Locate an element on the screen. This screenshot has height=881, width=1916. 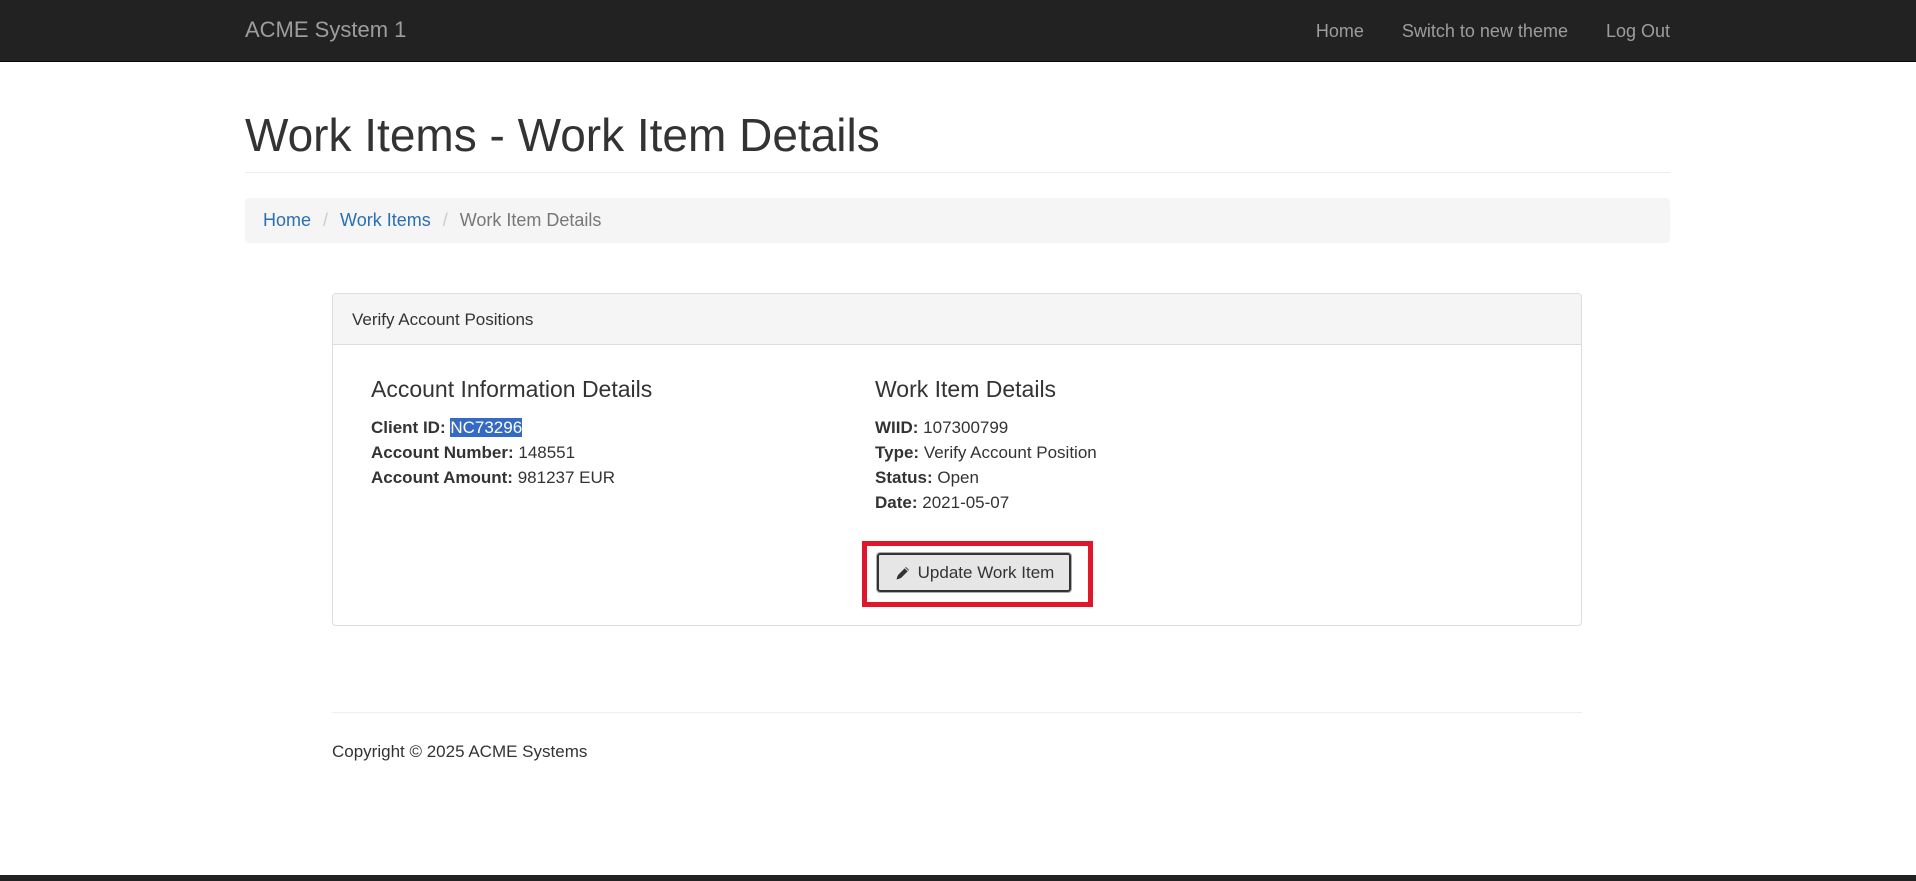
field-label: WIID: is located at coordinates (897, 427).